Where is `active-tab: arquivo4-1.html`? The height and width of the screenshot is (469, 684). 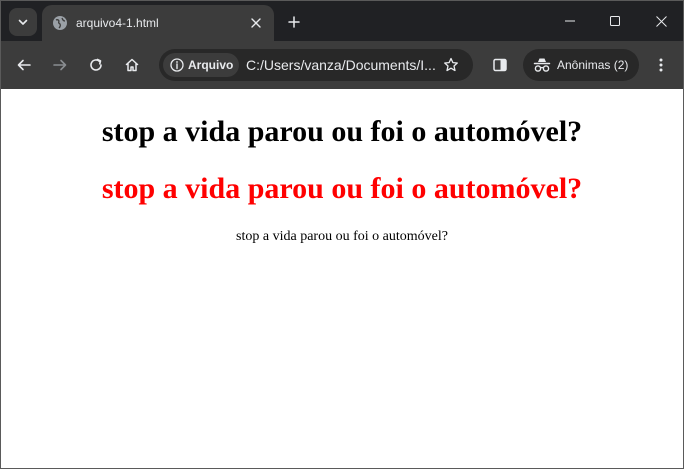
active-tab: arquivo4-1.html is located at coordinates (158, 23).